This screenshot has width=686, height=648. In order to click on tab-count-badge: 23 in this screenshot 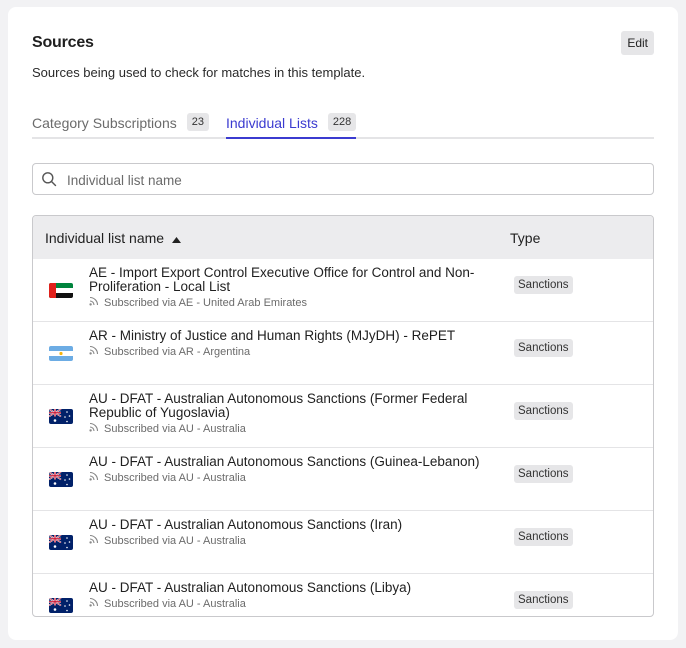, I will do `click(197, 122)`.